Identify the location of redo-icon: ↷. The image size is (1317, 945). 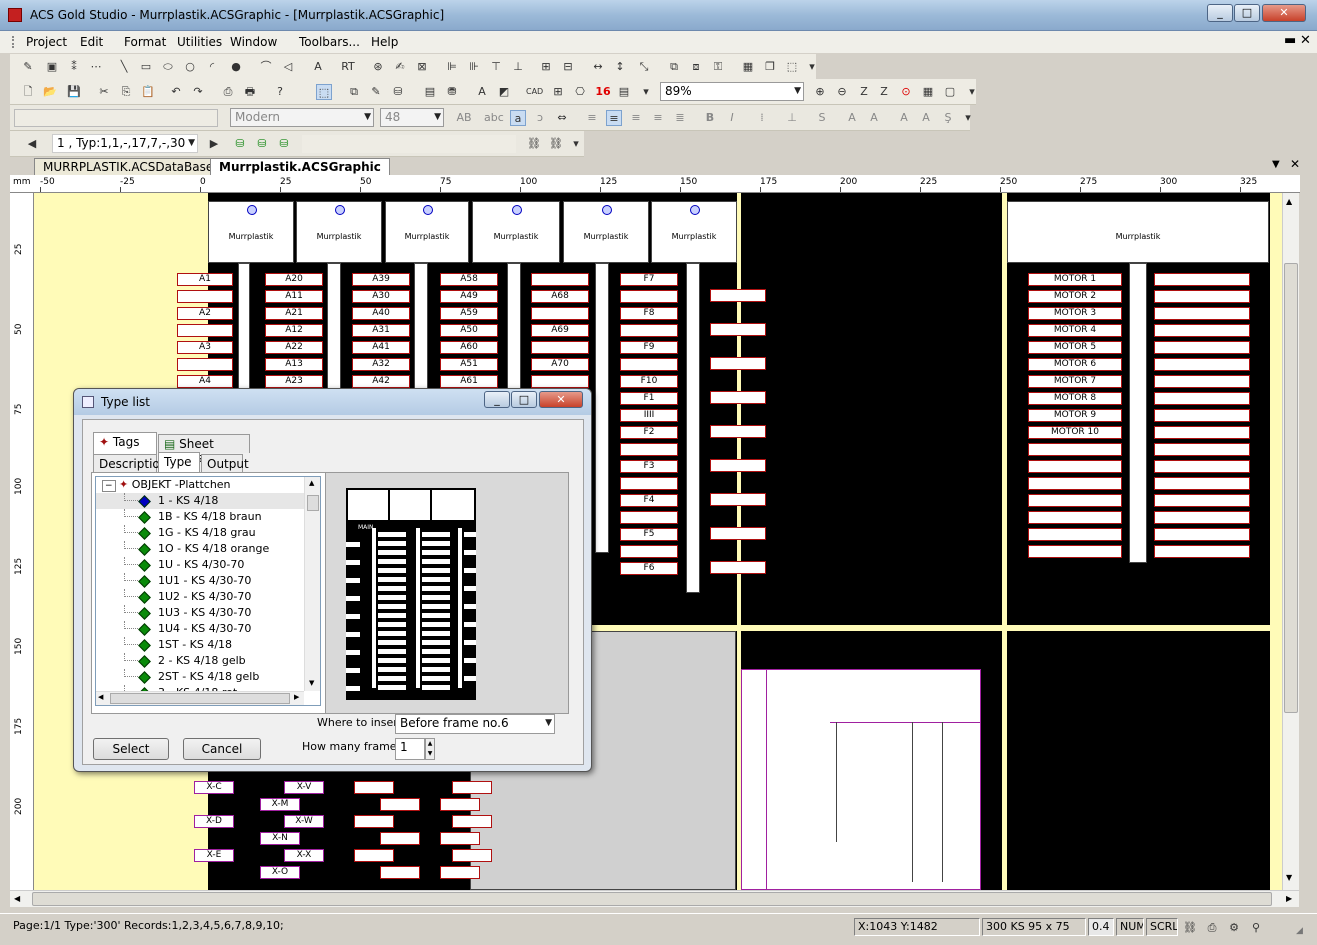
(198, 92).